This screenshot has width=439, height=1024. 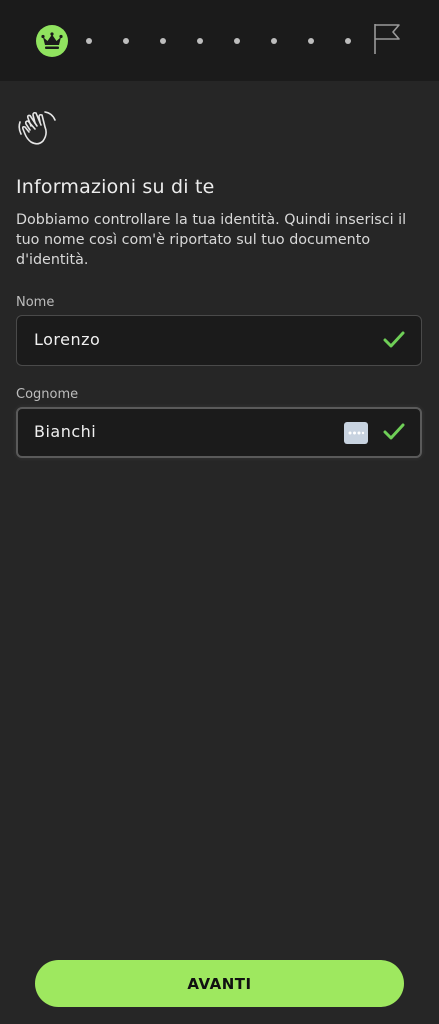 I want to click on step-progress, so click(x=220, y=41).